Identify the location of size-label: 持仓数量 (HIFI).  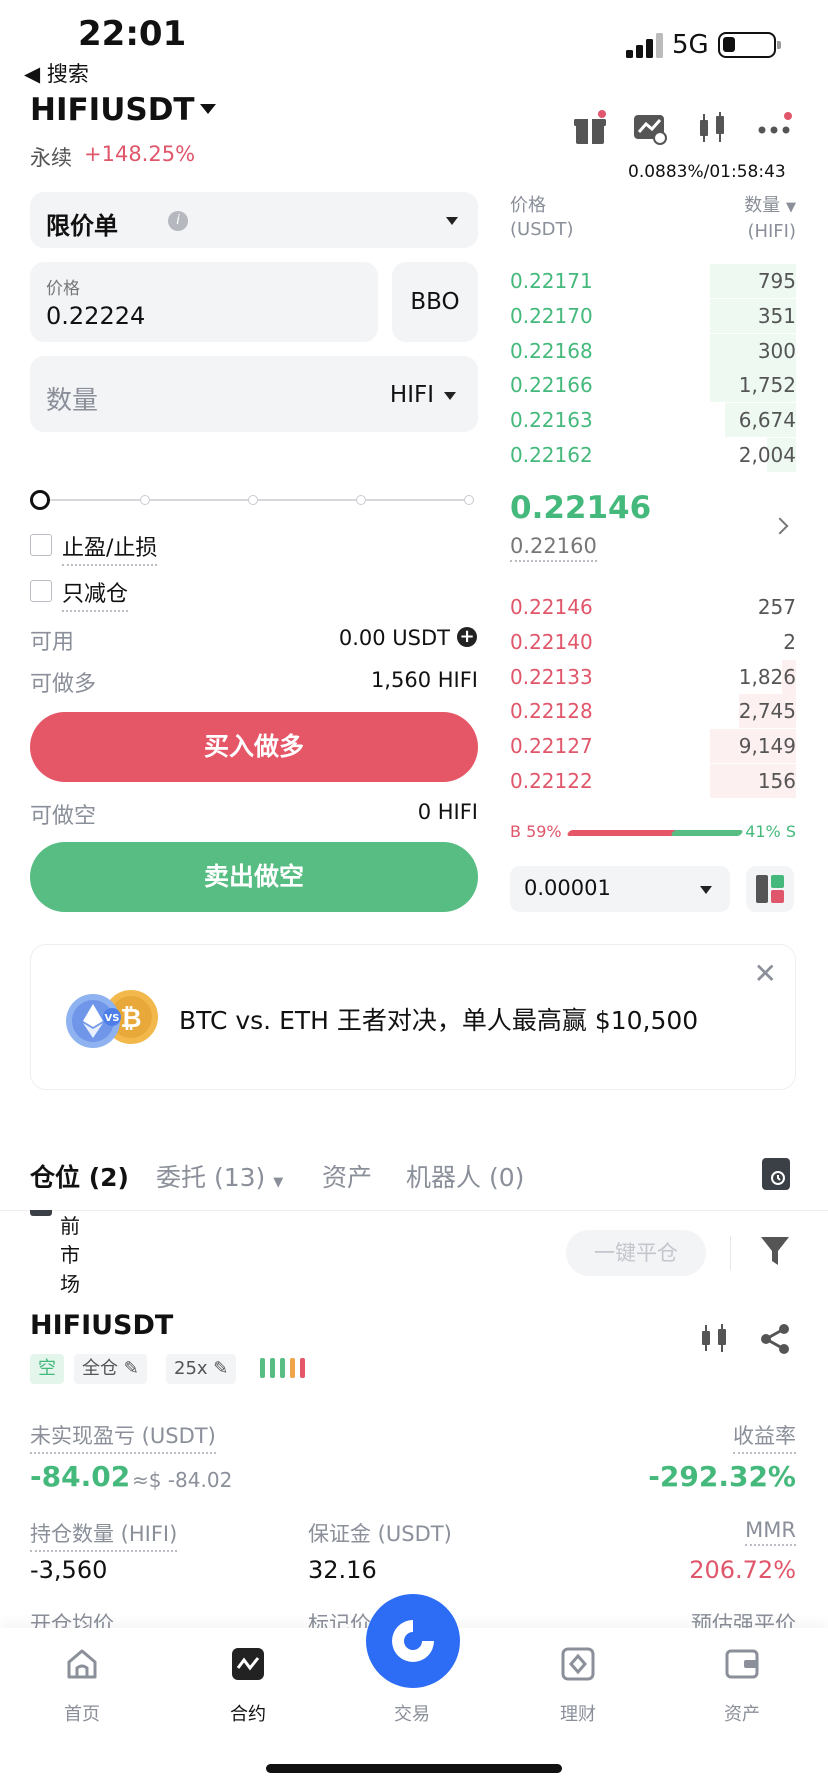
(104, 1535).